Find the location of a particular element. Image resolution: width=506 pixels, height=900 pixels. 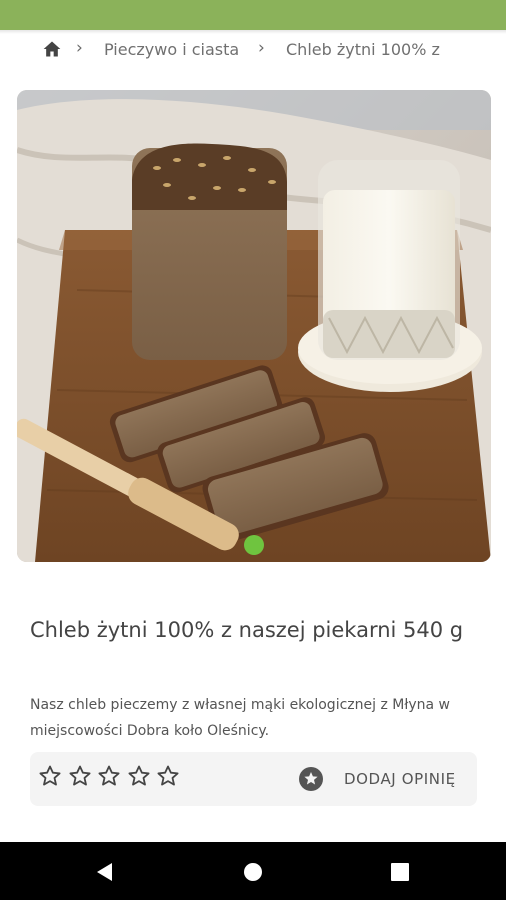

add-review-button: DODAJ OPINIĘ is located at coordinates (377, 779).